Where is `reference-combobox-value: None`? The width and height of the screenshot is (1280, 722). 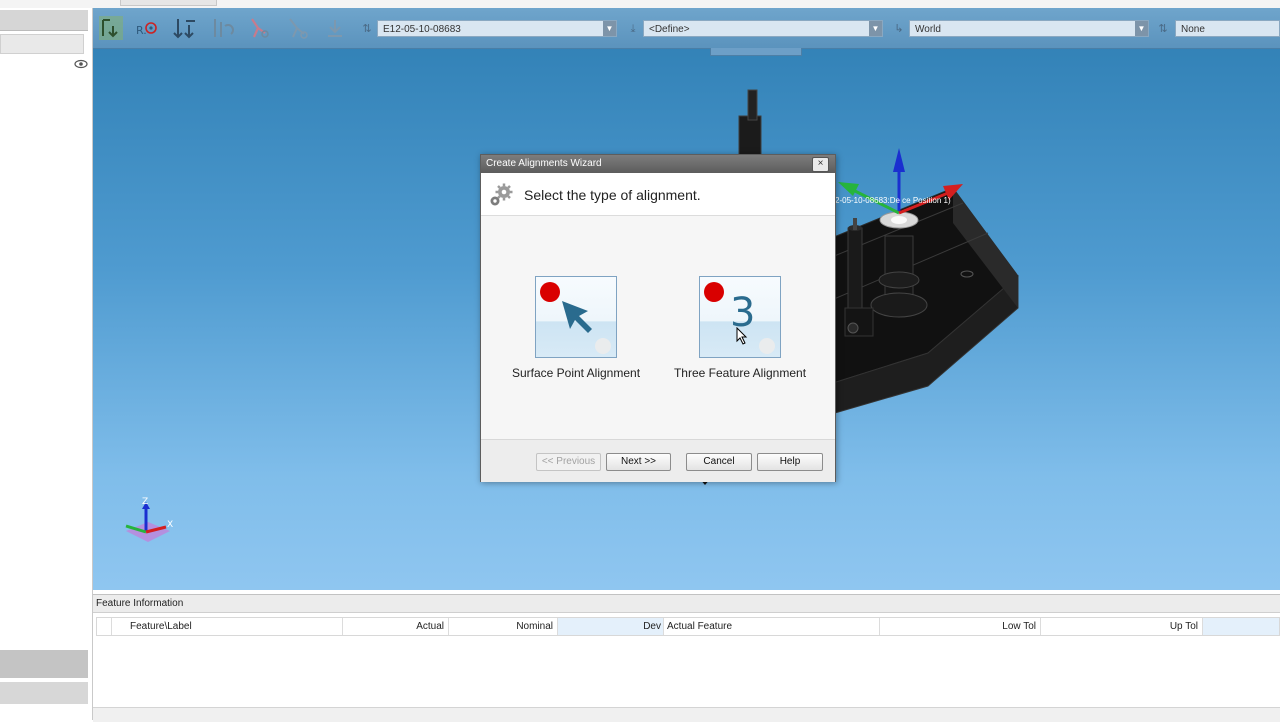 reference-combobox-value: None is located at coordinates (1193, 29).